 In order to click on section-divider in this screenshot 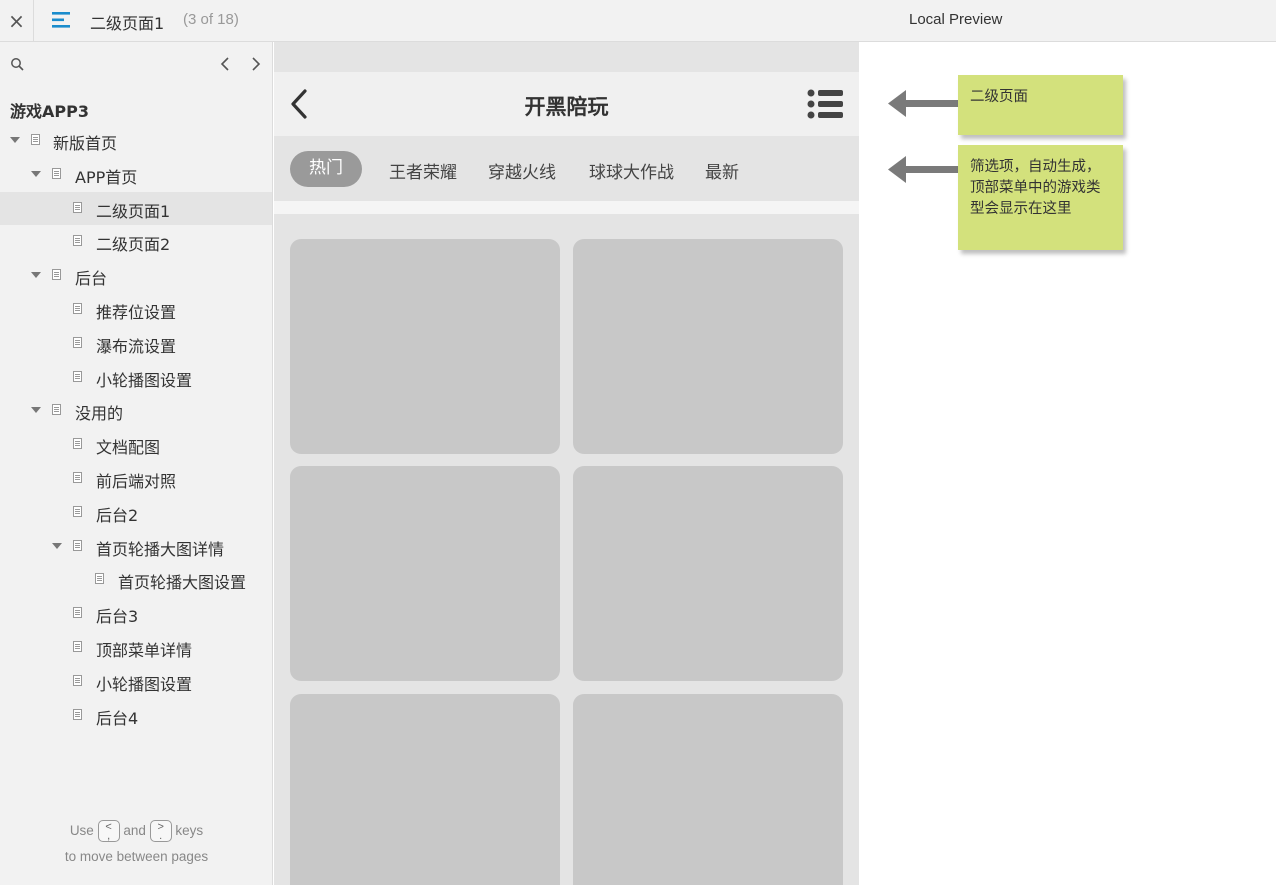, I will do `click(566, 207)`.